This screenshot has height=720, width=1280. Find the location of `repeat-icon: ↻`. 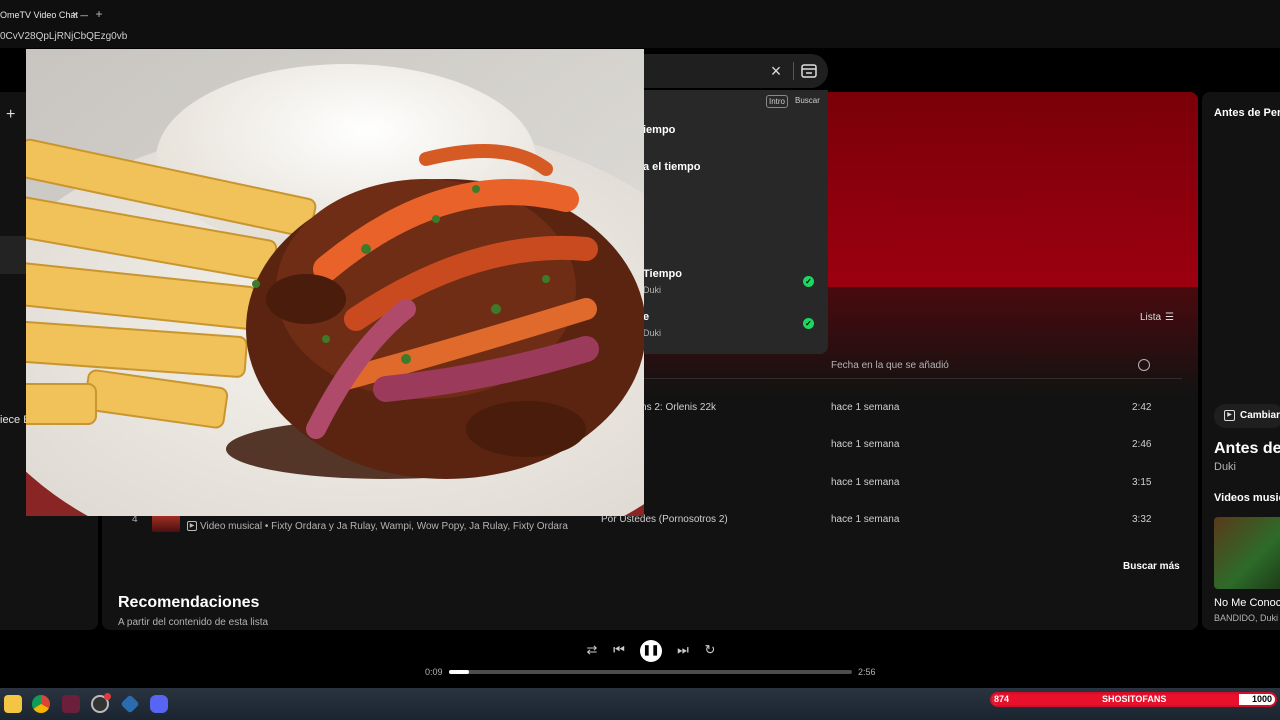

repeat-icon: ↻ is located at coordinates (710, 650).